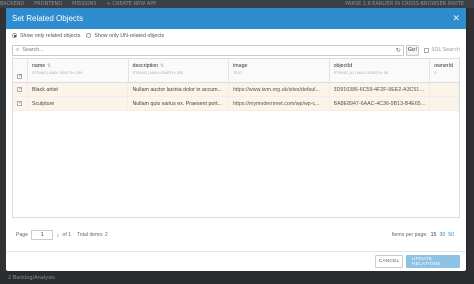 This screenshot has width=474, height=284. Describe the element at coordinates (279, 70) in the screenshot. I see `column-header-image: image TEXT` at that location.